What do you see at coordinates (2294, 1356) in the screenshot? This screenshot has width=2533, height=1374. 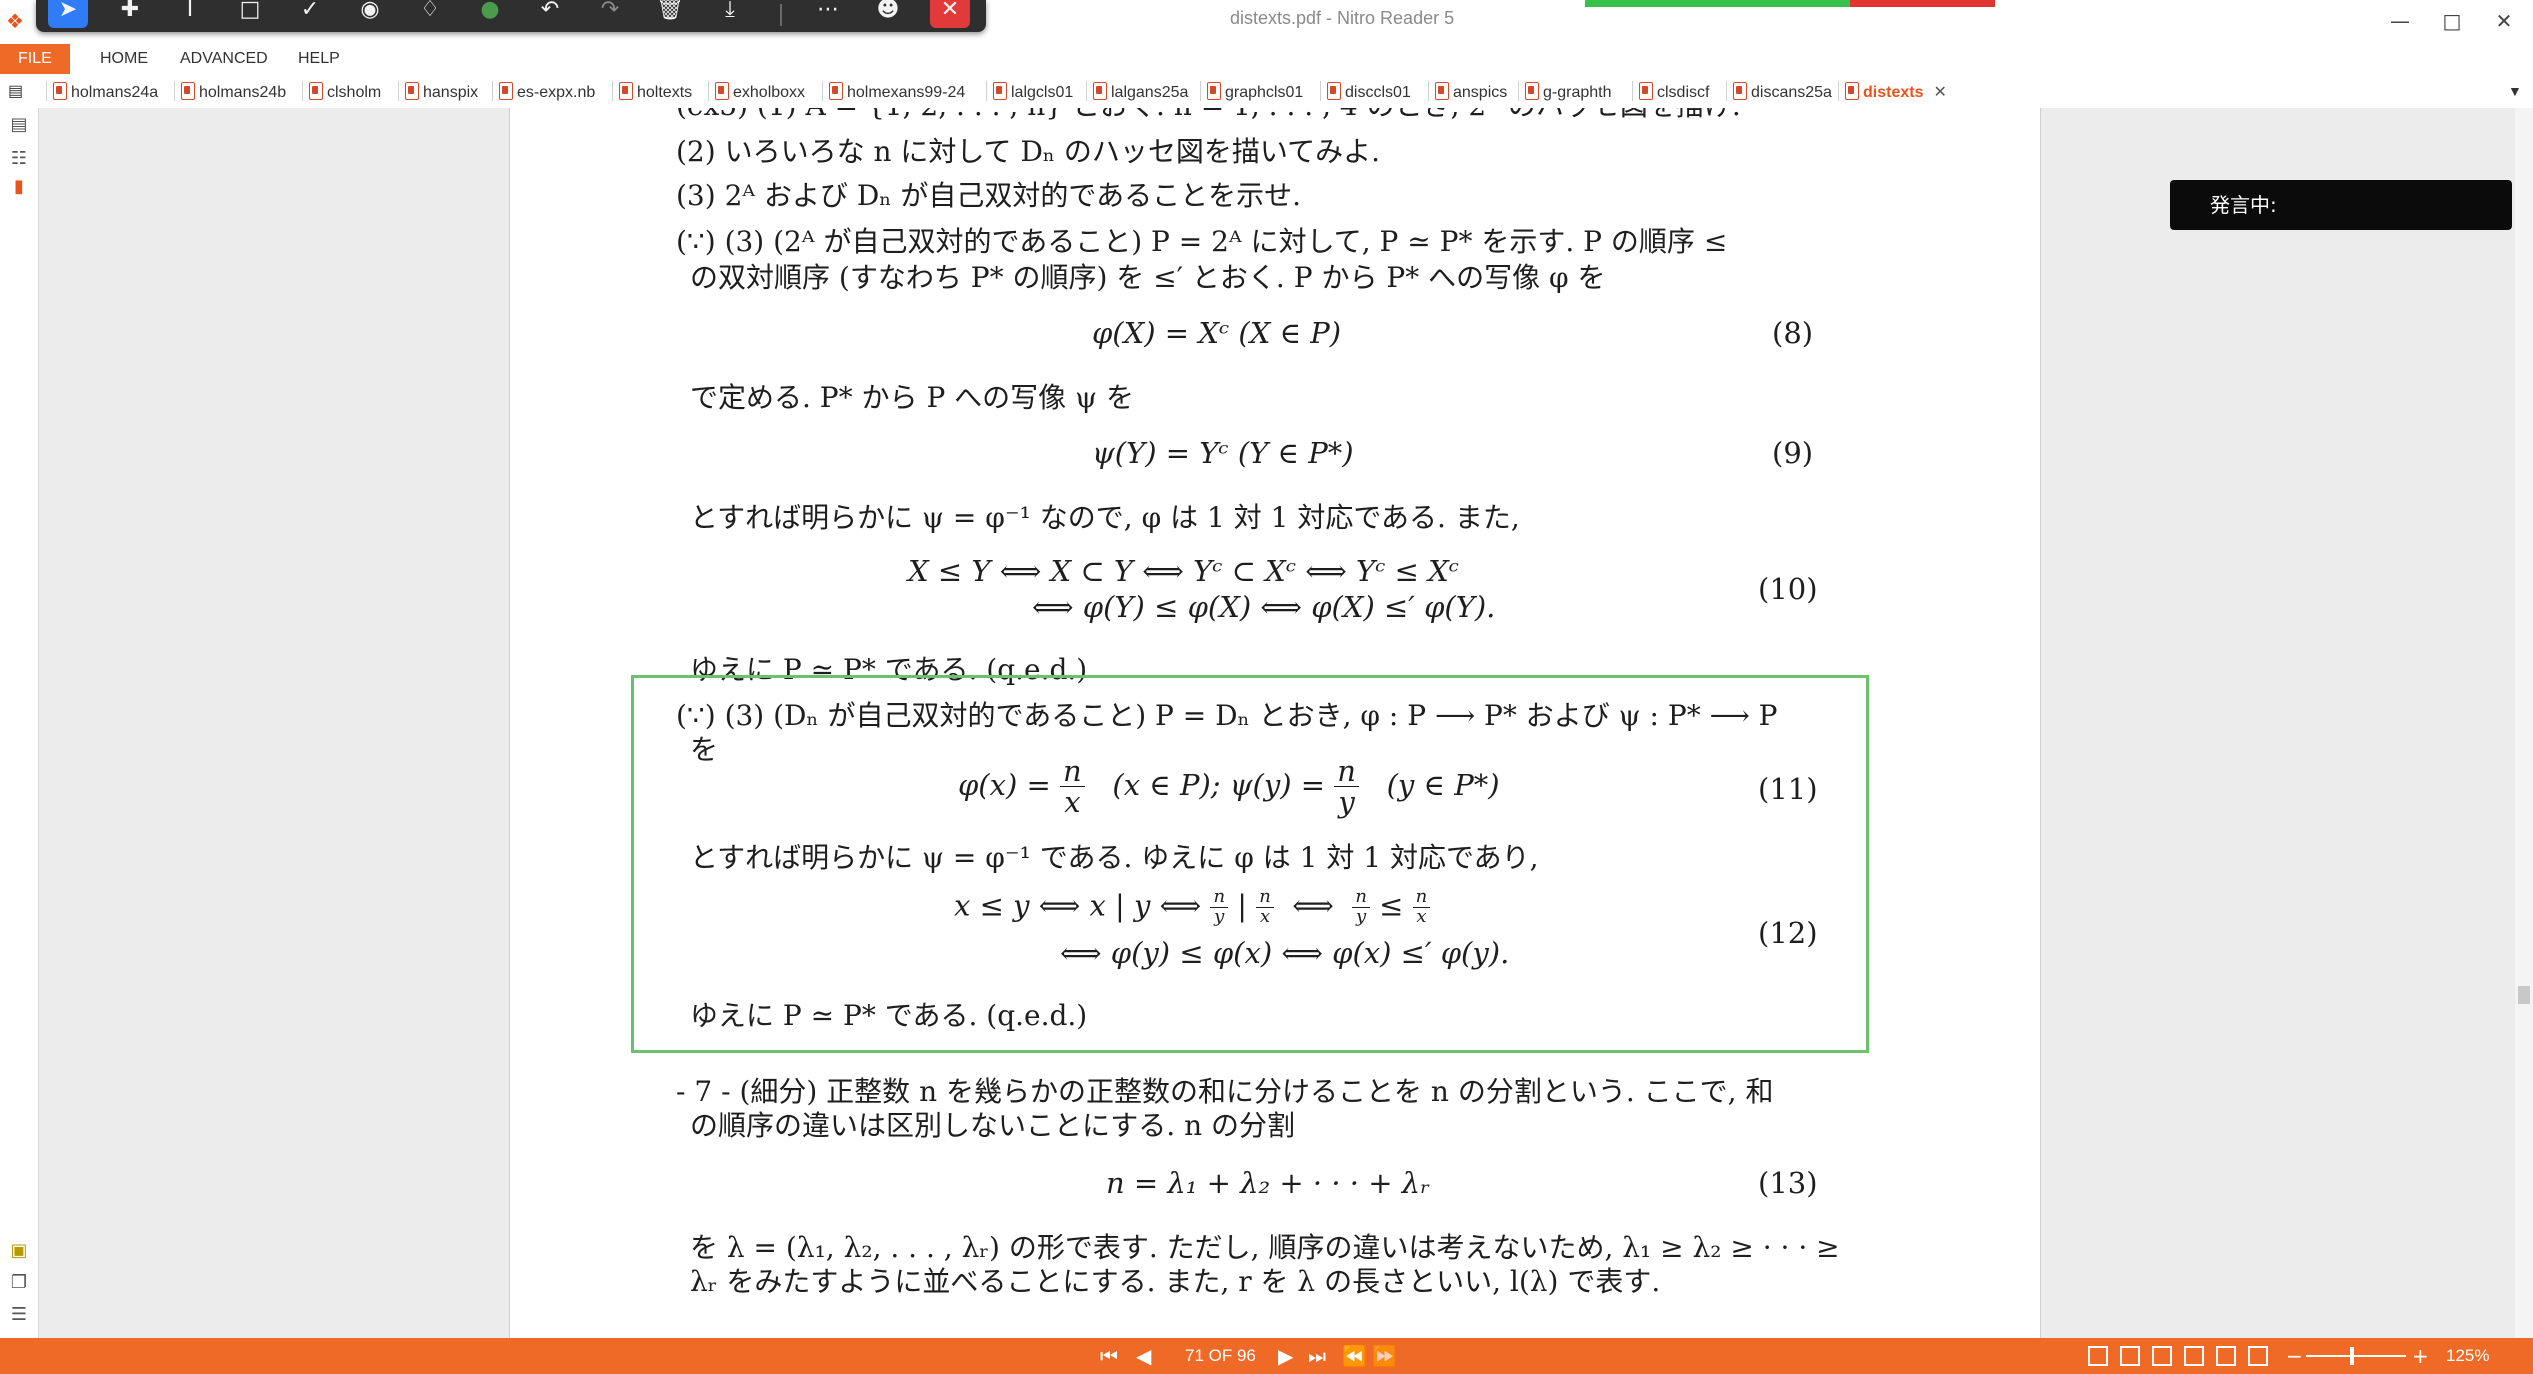 I see `zoom-out-icon: −` at bounding box center [2294, 1356].